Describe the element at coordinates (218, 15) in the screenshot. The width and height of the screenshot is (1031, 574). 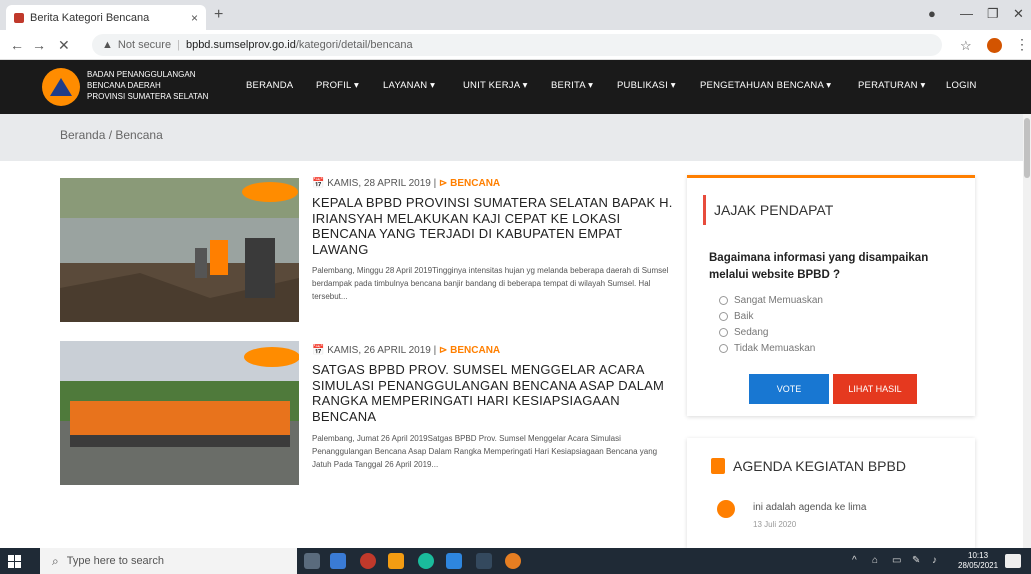
I see `new-tab-button: +` at that location.